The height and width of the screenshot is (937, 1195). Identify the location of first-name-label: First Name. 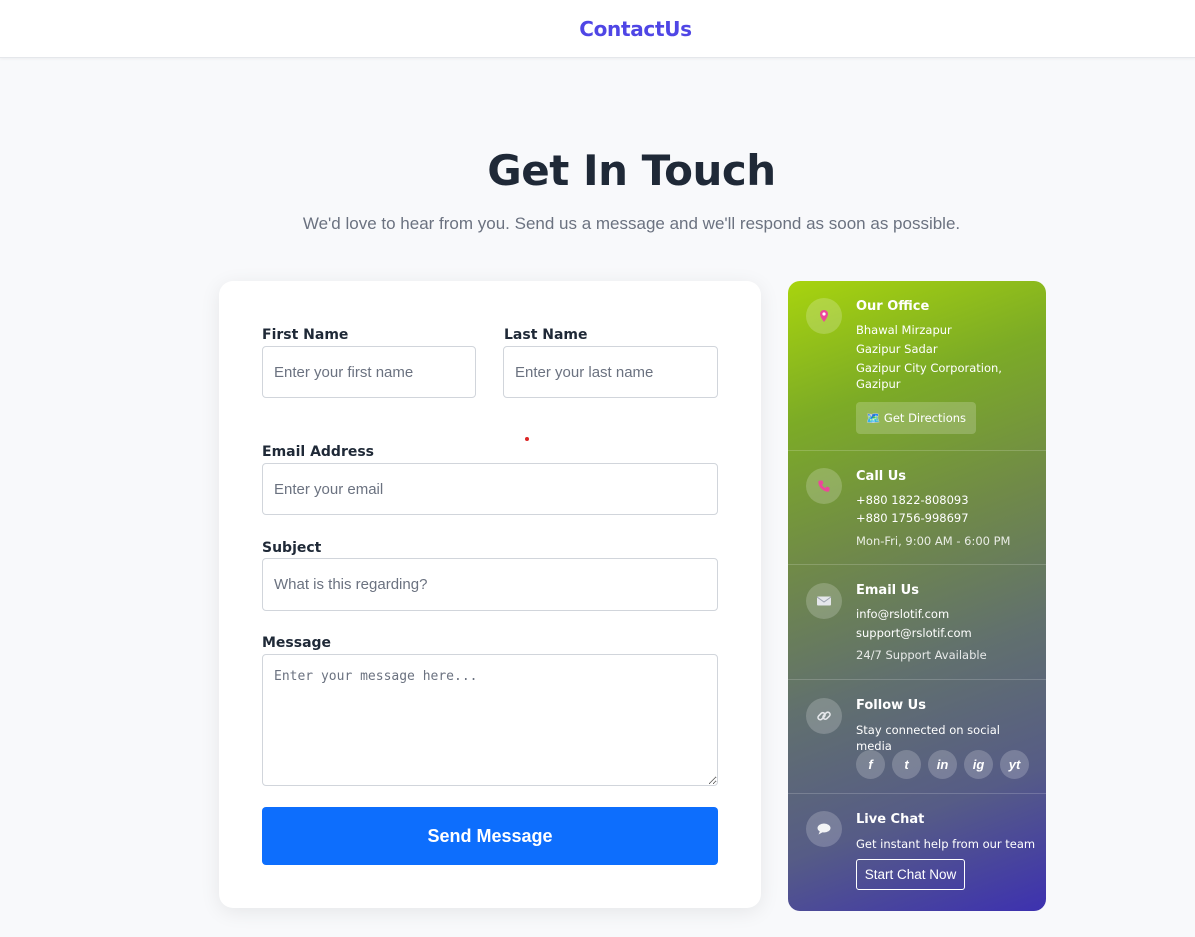
(305, 335).